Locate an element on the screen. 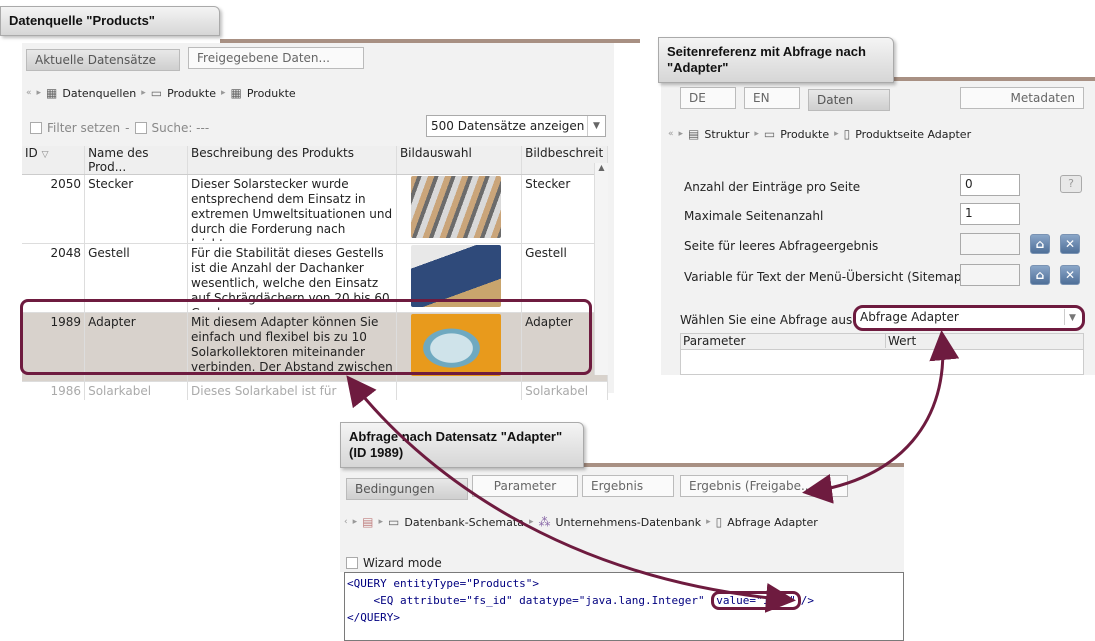  breadcrumb-item: Datenquellen is located at coordinates (99, 93).